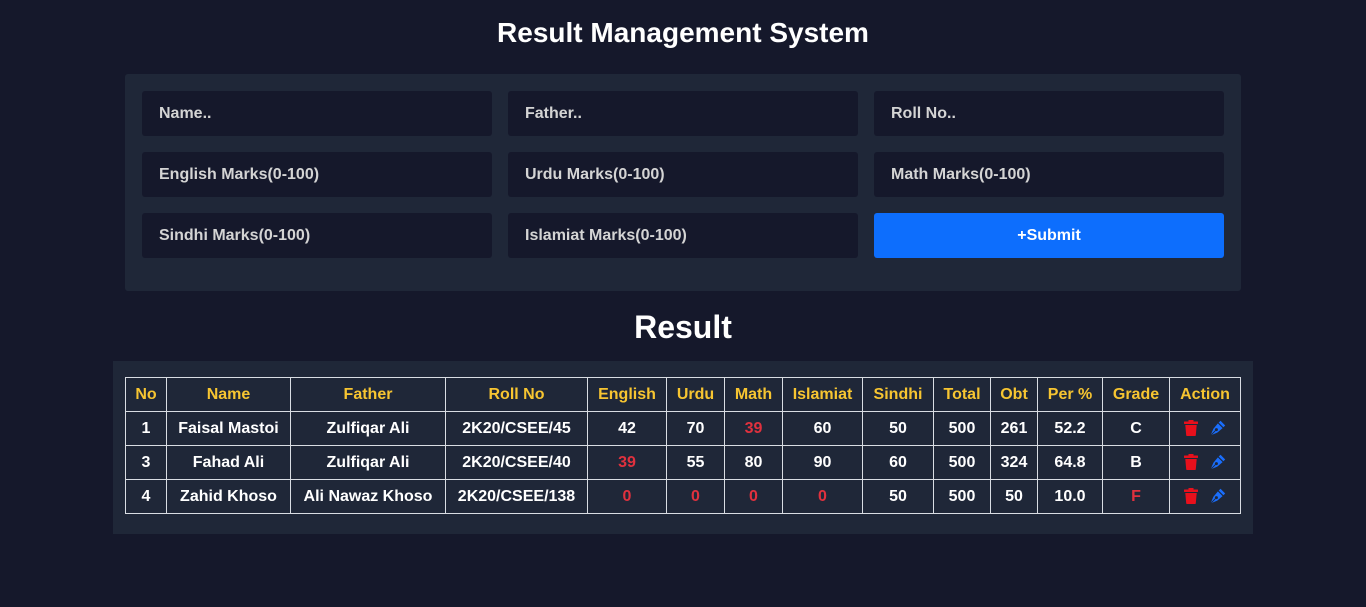 The image size is (1366, 607). Describe the element at coordinates (228, 496) in the screenshot. I see `cell-name: Zahid Khoso` at that location.